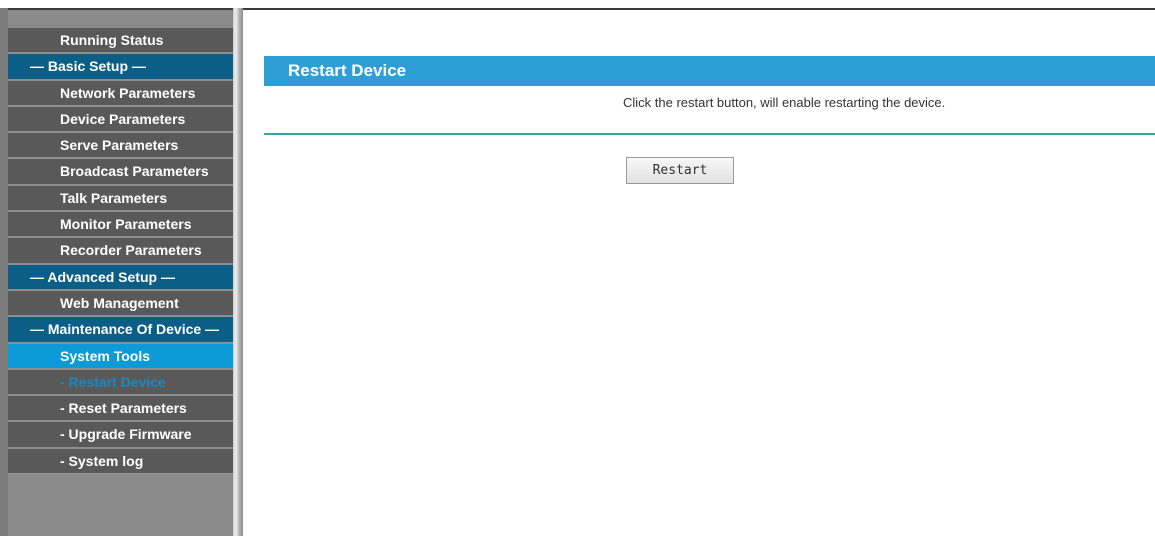 This screenshot has width=1155, height=536. Describe the element at coordinates (120, 172) in the screenshot. I see `sidebar-item-broadcast-parameters: Broadcast Parameters` at that location.